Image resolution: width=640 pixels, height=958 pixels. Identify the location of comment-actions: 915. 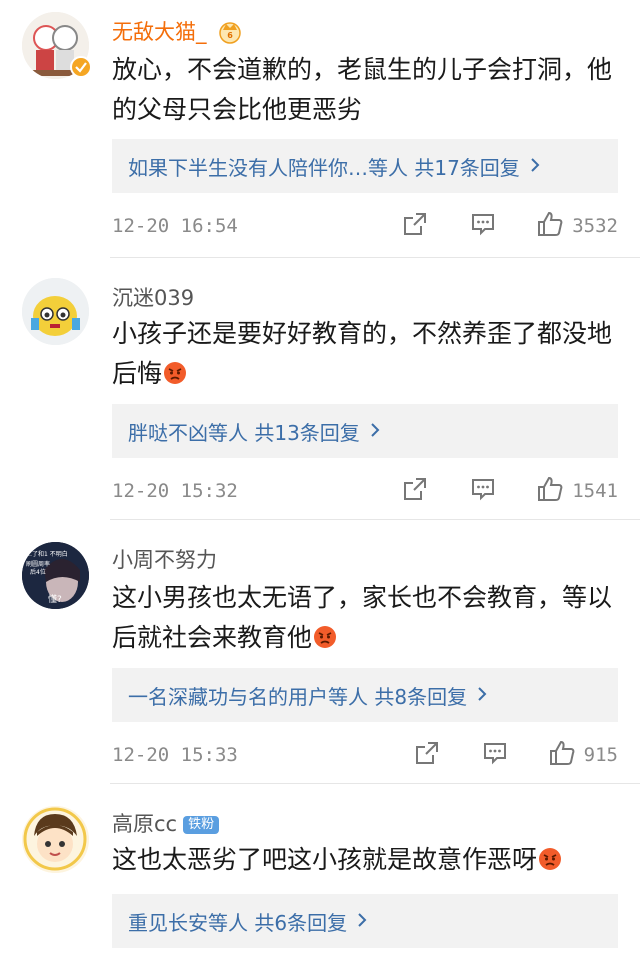
(516, 755).